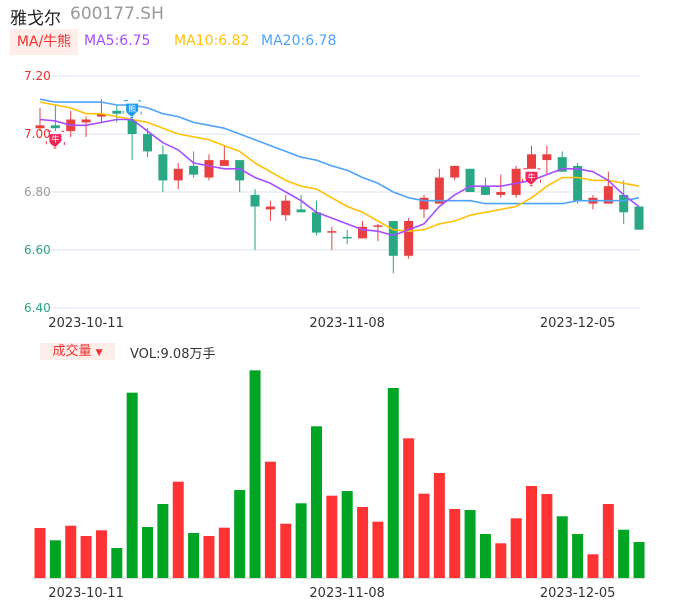 Image resolution: width=686 pixels, height=606 pixels. I want to click on y-tick-label: 6.80, so click(37, 192).